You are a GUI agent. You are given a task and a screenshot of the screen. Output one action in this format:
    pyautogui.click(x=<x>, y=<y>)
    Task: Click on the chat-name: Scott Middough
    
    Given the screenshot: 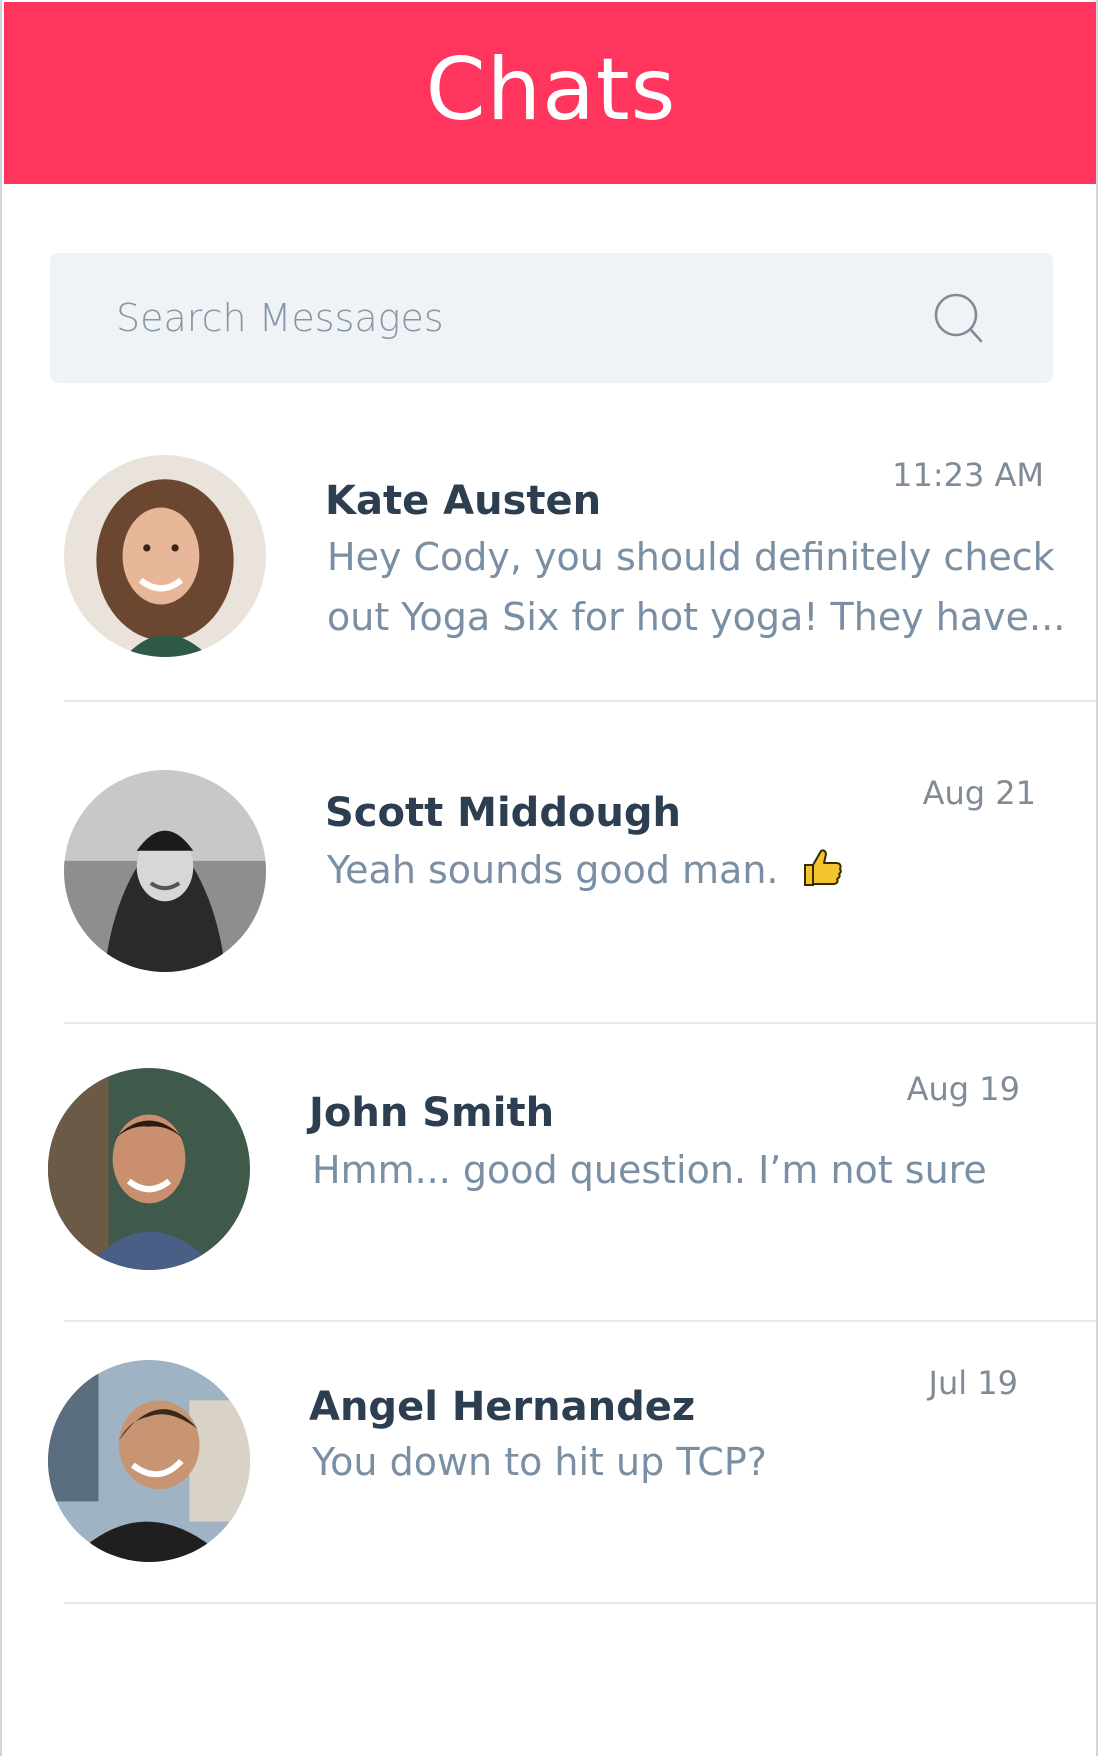 What is the action you would take?
    pyautogui.click(x=503, y=813)
    